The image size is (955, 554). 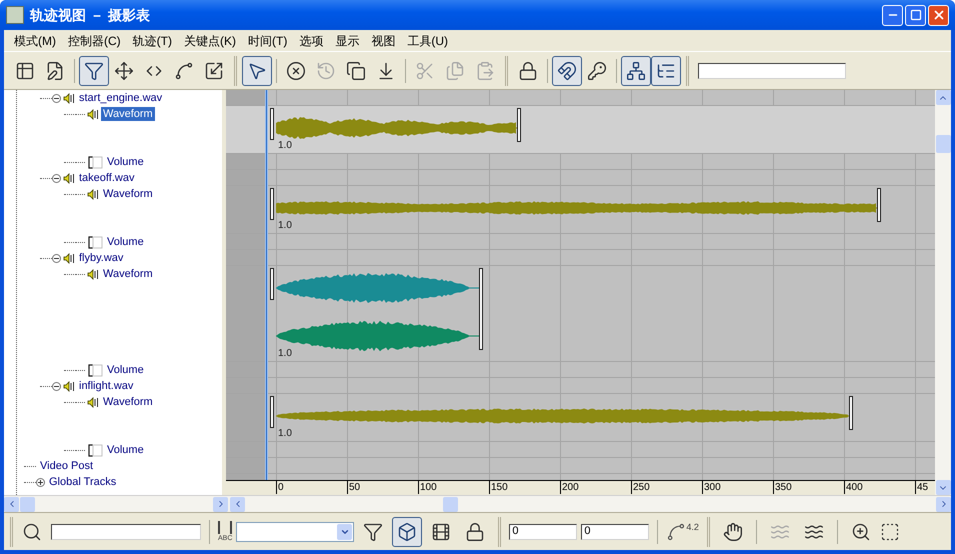 What do you see at coordinates (35, 41) in the screenshot?
I see `menu-item: 模式(M)` at bounding box center [35, 41].